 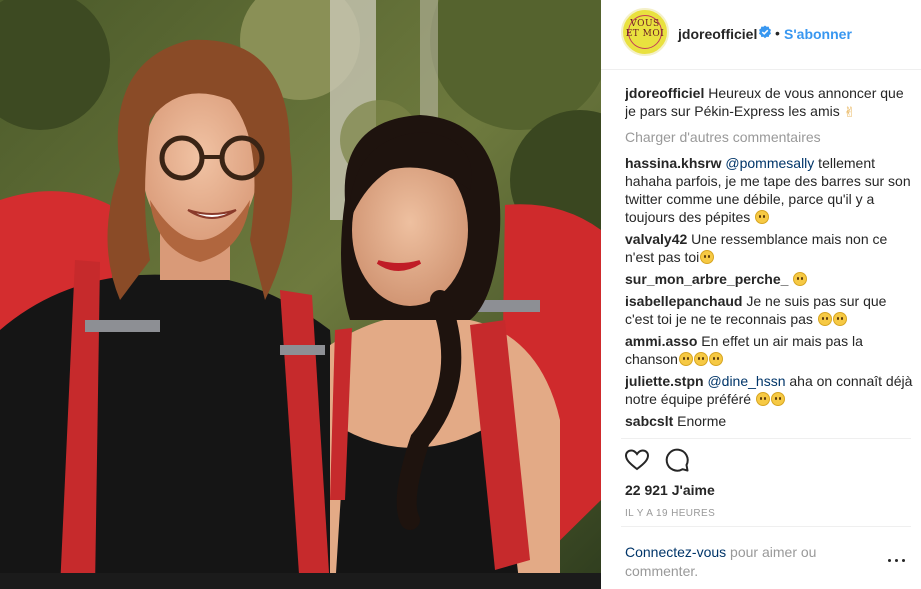 What do you see at coordinates (740, 562) in the screenshot?
I see `login-prompt: Connectez-vous pour aimer ou commenter.` at bounding box center [740, 562].